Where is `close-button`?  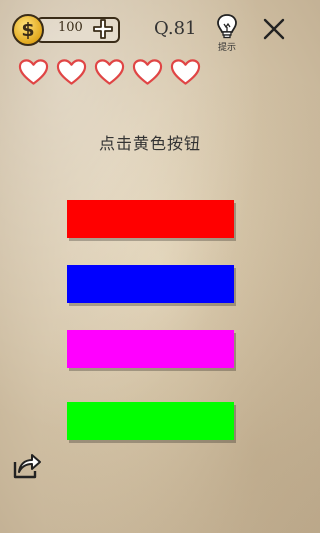
close-button is located at coordinates (274, 29).